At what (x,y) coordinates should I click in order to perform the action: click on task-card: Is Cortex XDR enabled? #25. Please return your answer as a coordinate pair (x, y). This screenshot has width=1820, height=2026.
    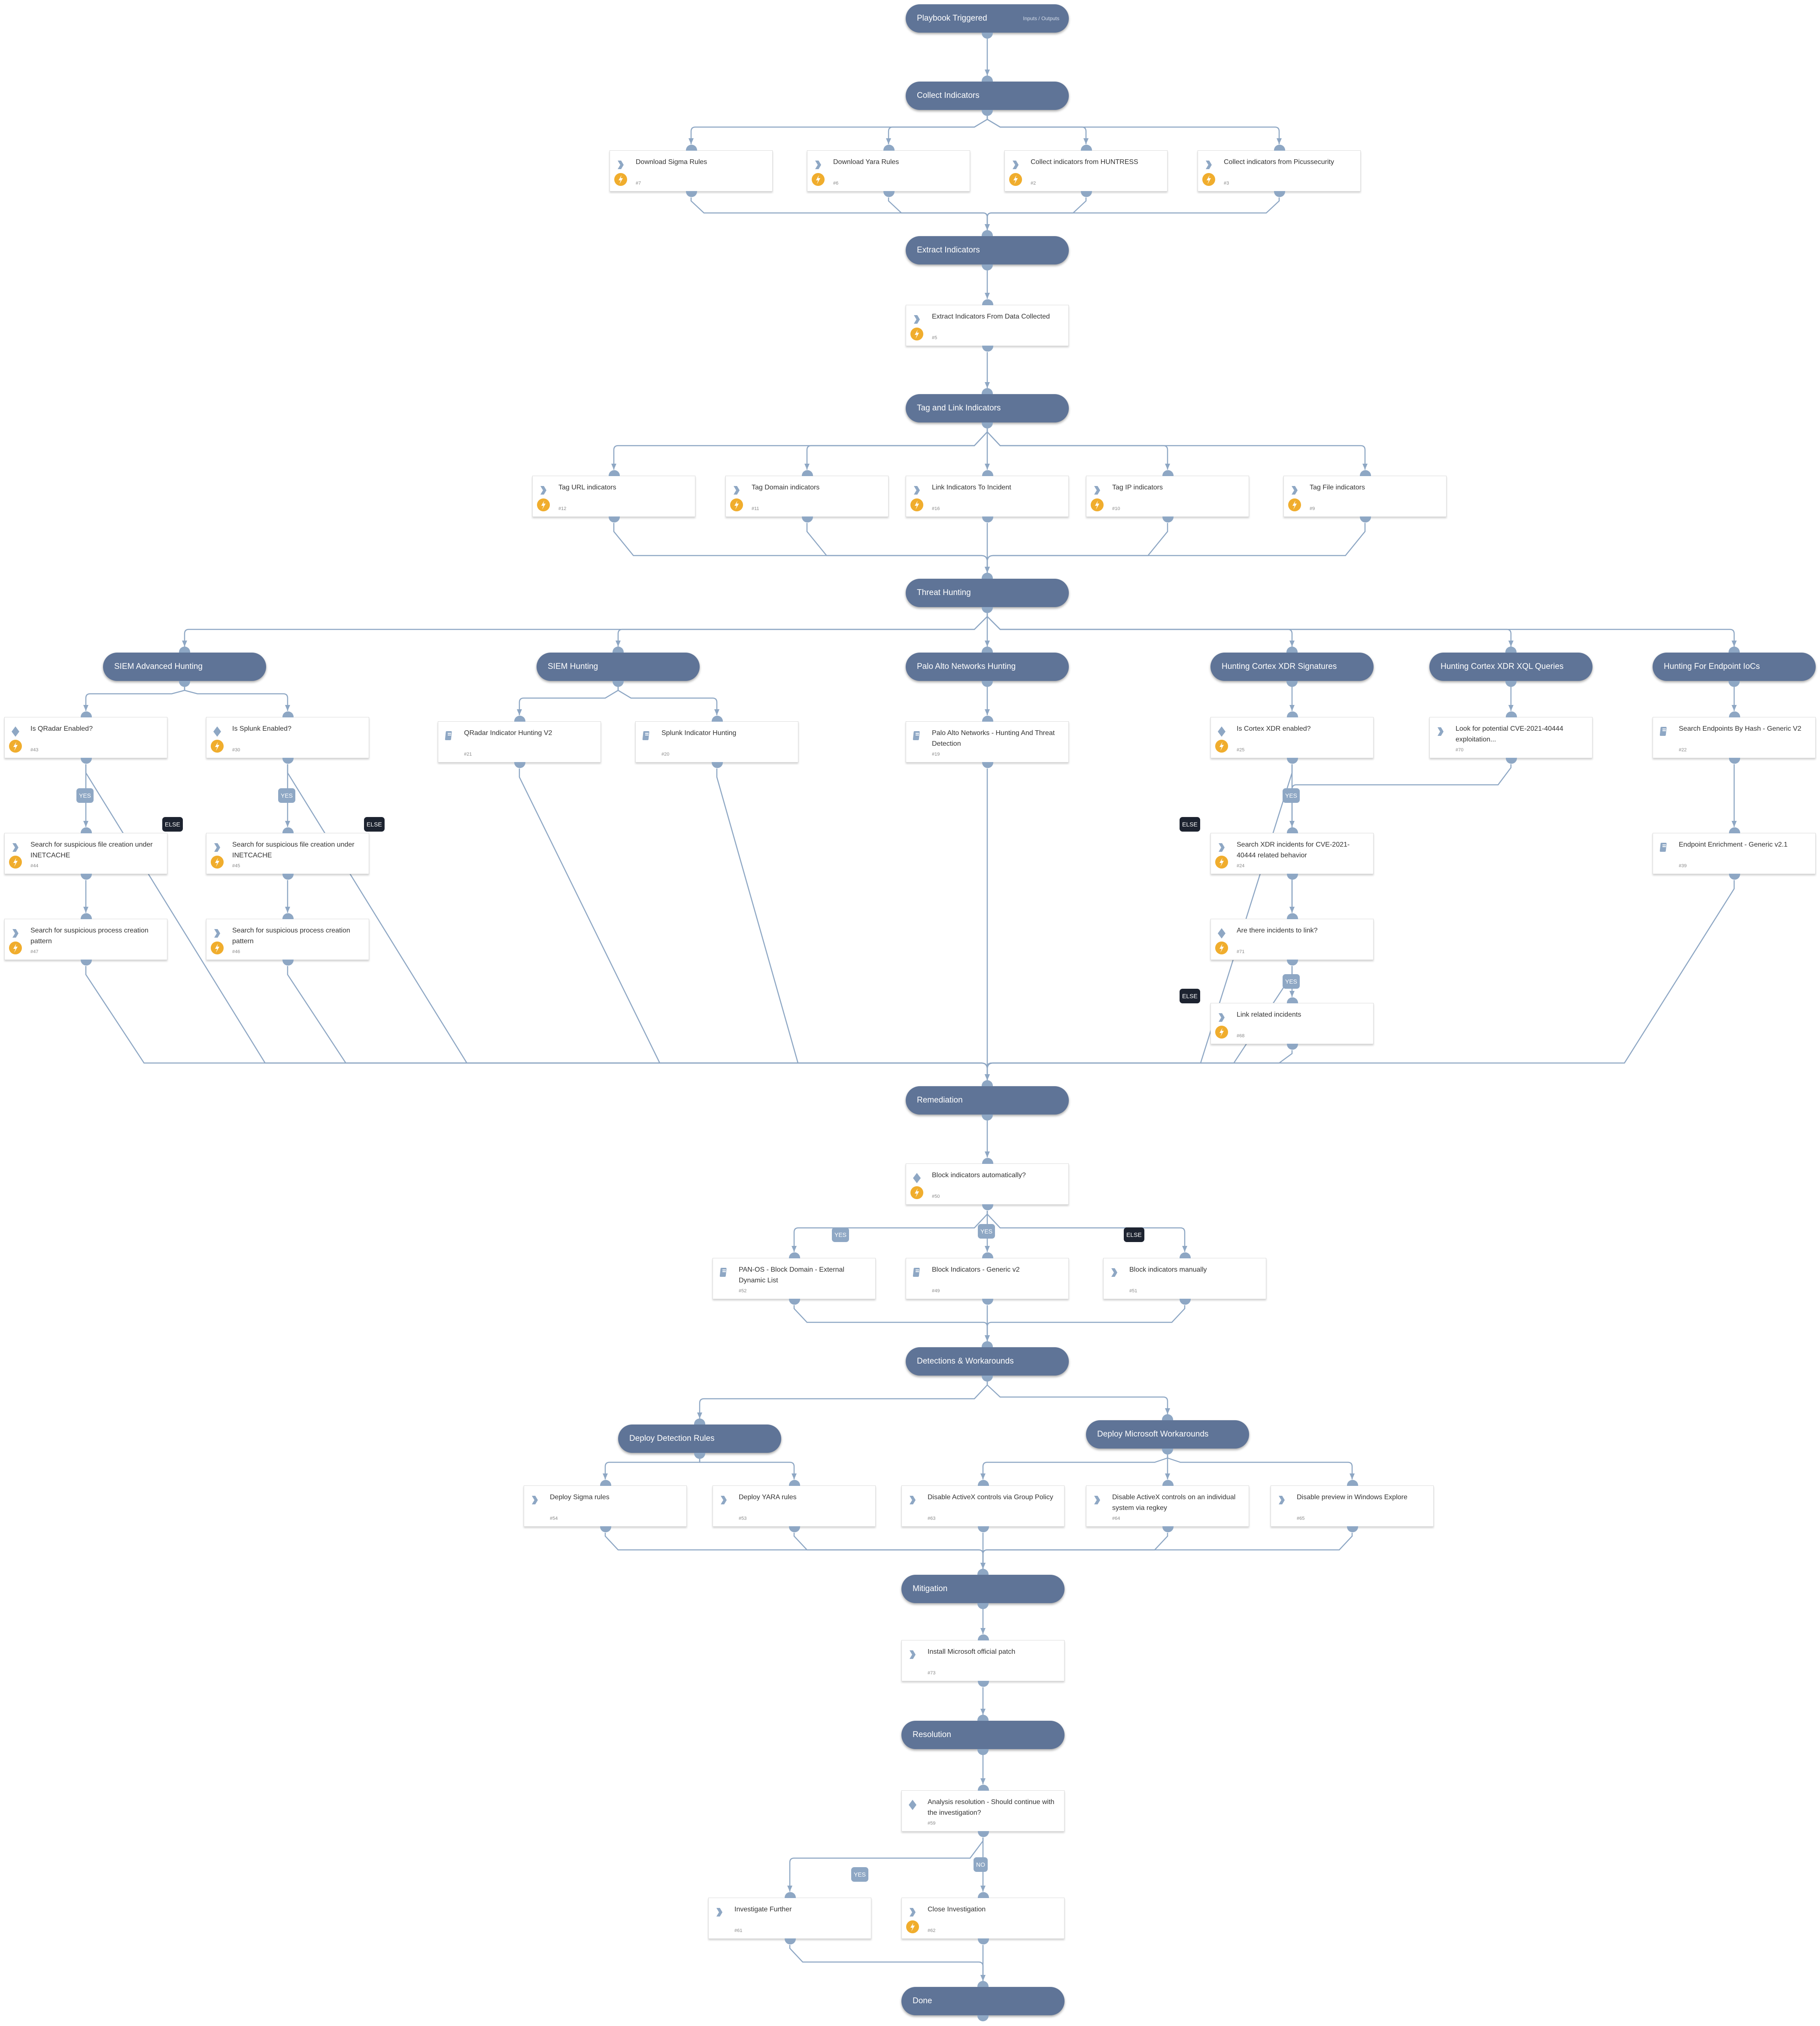
    Looking at the image, I should click on (1292, 737).